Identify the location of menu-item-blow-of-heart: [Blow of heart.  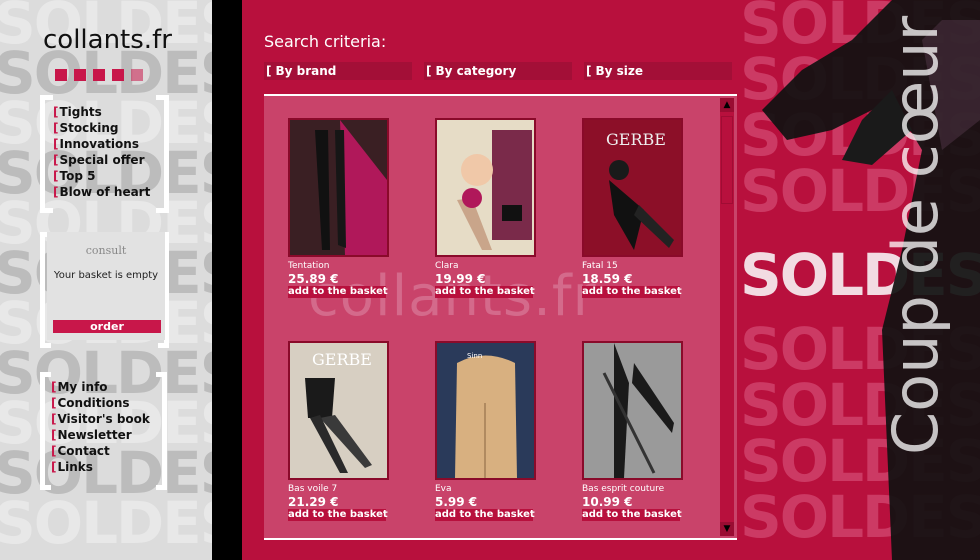
(101, 192).